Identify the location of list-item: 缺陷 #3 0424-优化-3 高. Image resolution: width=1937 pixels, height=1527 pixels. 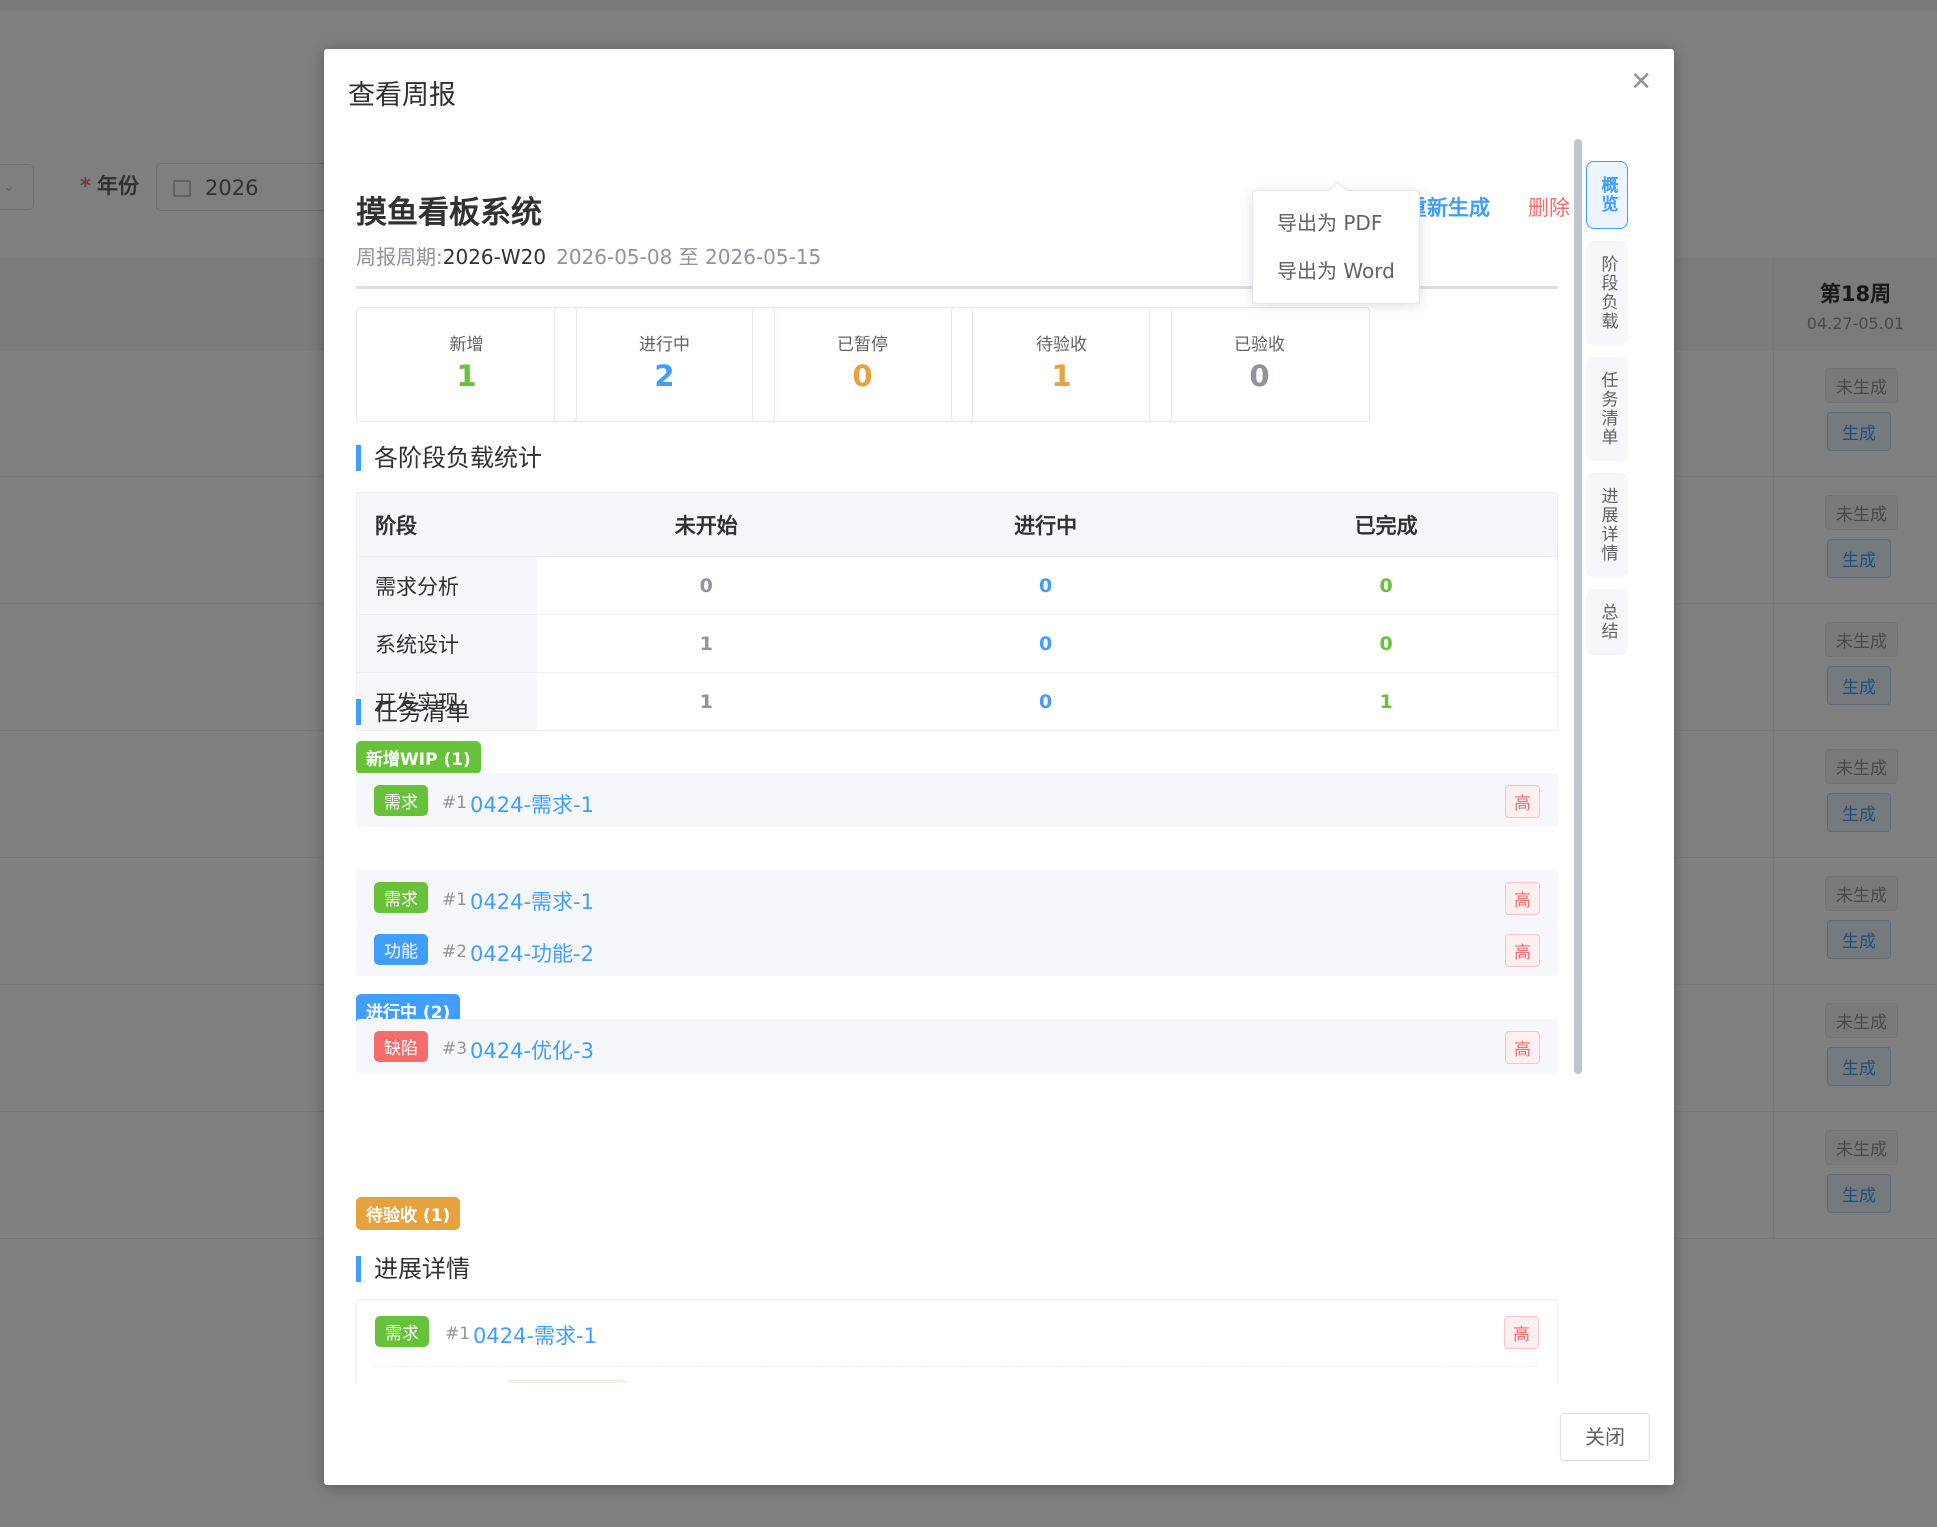
(957, 1046).